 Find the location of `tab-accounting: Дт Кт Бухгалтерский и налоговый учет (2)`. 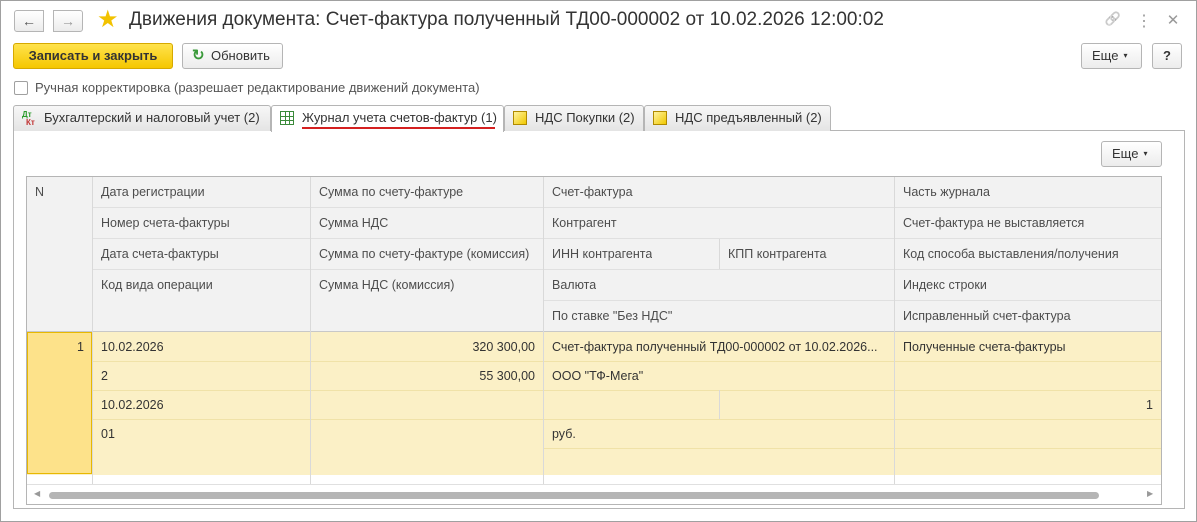

tab-accounting: Дт Кт Бухгалтерский и налоговый учет (2) is located at coordinates (142, 118).